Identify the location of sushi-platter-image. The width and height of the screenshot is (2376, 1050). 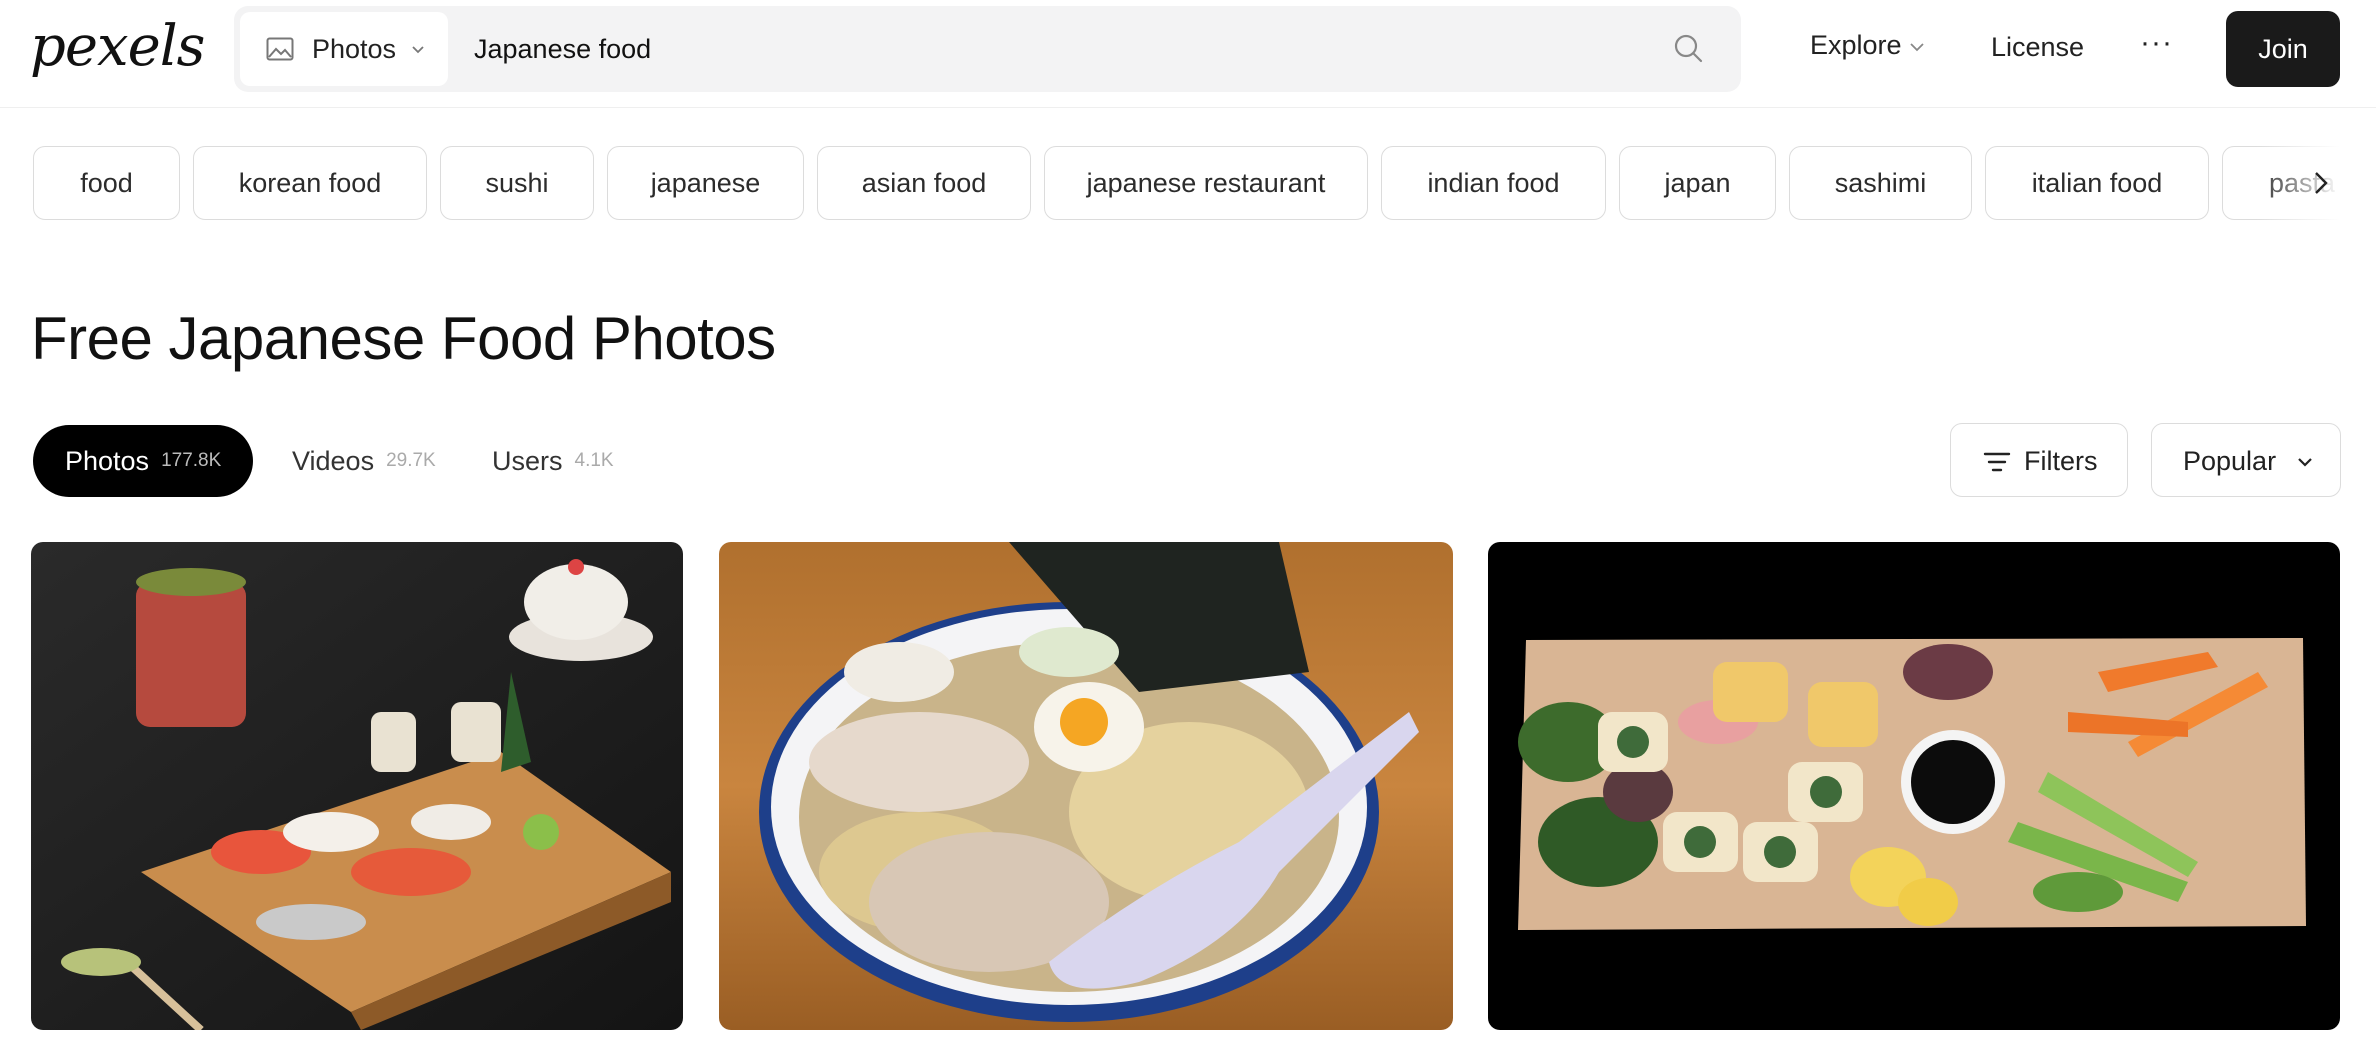
(357, 786).